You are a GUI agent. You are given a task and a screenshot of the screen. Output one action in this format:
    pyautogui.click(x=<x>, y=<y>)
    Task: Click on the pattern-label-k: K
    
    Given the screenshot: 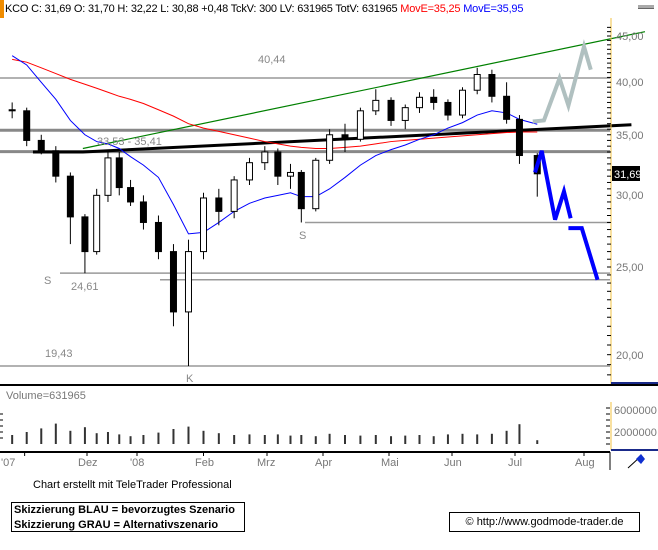 What is the action you would take?
    pyautogui.click(x=190, y=379)
    